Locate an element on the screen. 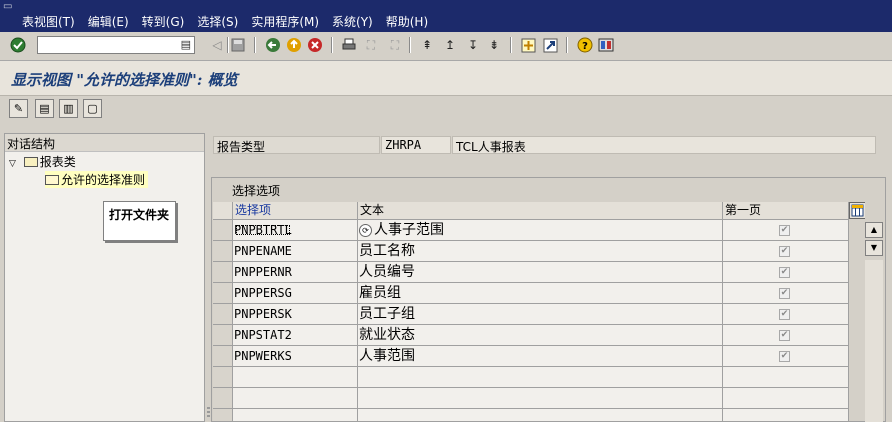  tooltip-text: 打开文件夹 is located at coordinates (139, 215).